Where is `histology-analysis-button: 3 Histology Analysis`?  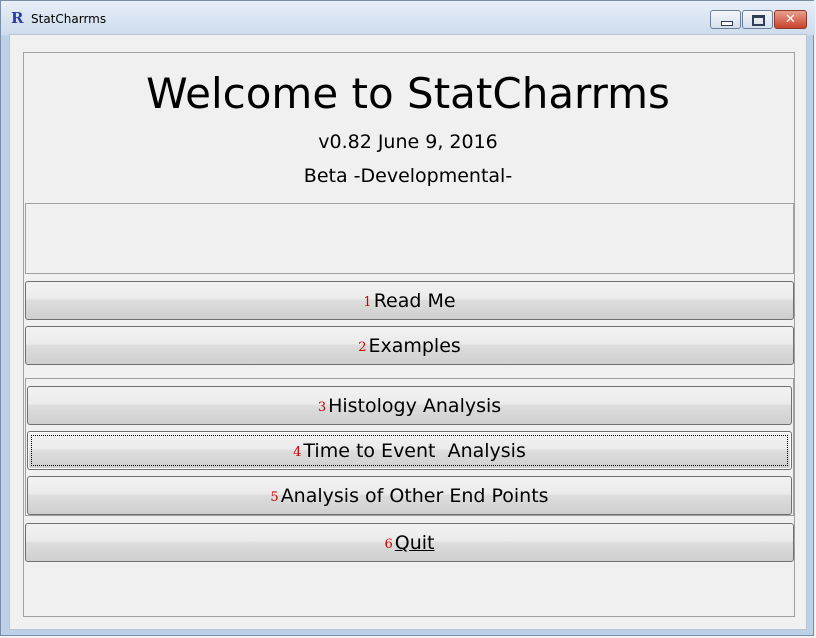 histology-analysis-button: 3 Histology Analysis is located at coordinates (409, 405).